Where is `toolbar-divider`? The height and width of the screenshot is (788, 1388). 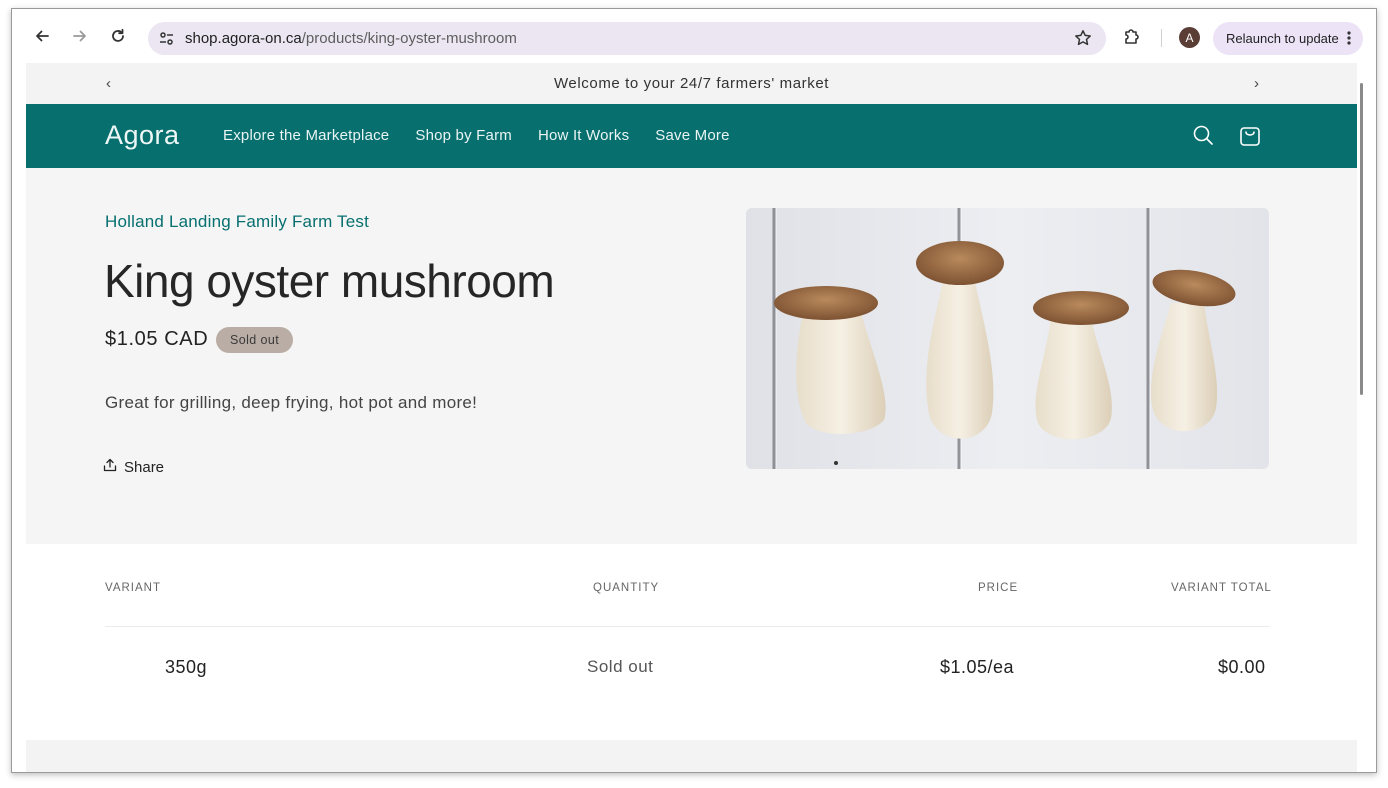 toolbar-divider is located at coordinates (1161, 38).